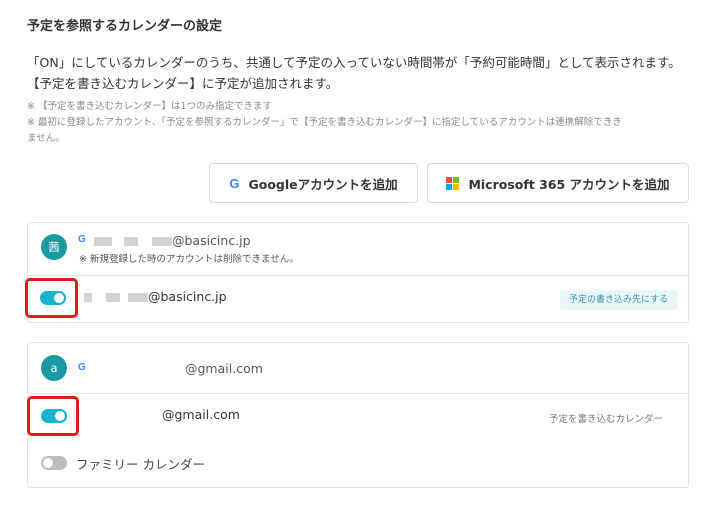 This screenshot has height=511, width=712. I want to click on note-3: ません。, so click(46, 138).